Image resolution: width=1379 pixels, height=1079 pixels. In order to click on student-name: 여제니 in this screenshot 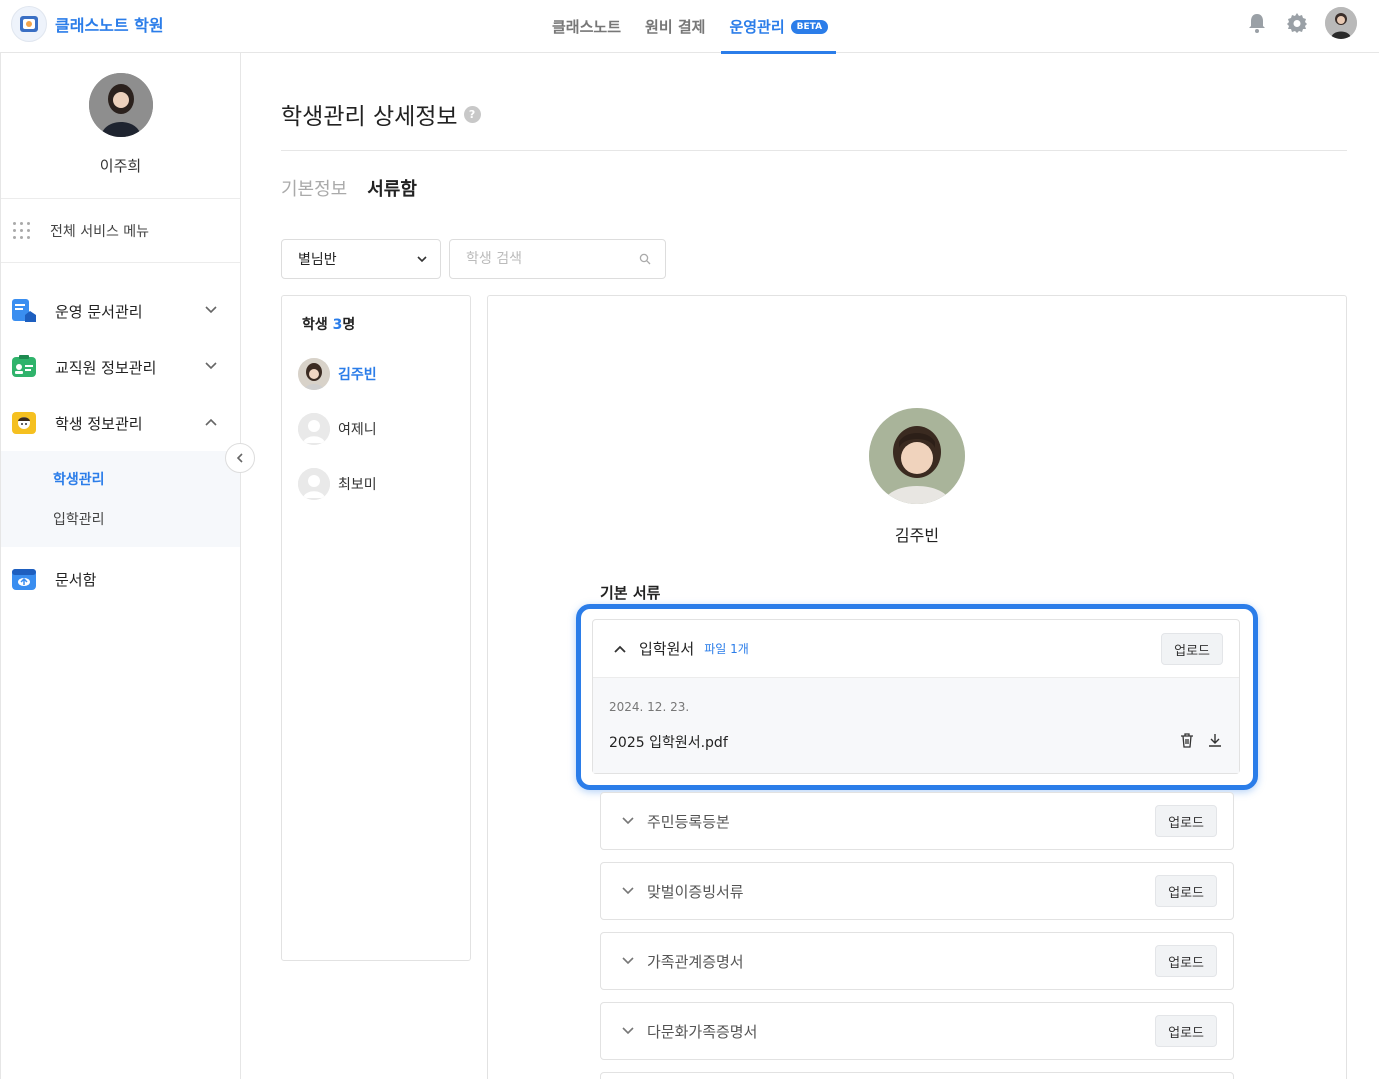, I will do `click(357, 430)`.